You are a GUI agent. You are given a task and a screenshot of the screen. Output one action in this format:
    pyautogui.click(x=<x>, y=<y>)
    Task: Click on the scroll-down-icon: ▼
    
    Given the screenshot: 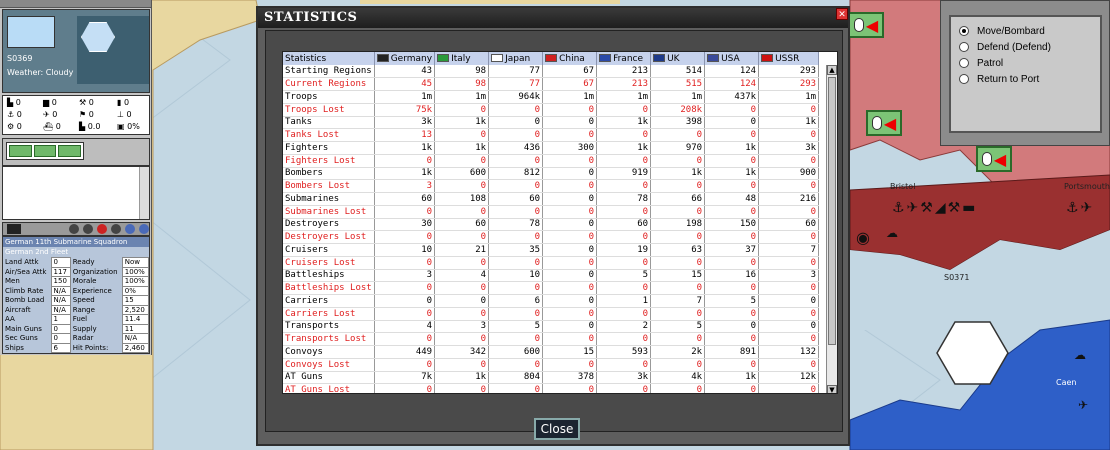 What is the action you would take?
    pyautogui.click(x=832, y=389)
    